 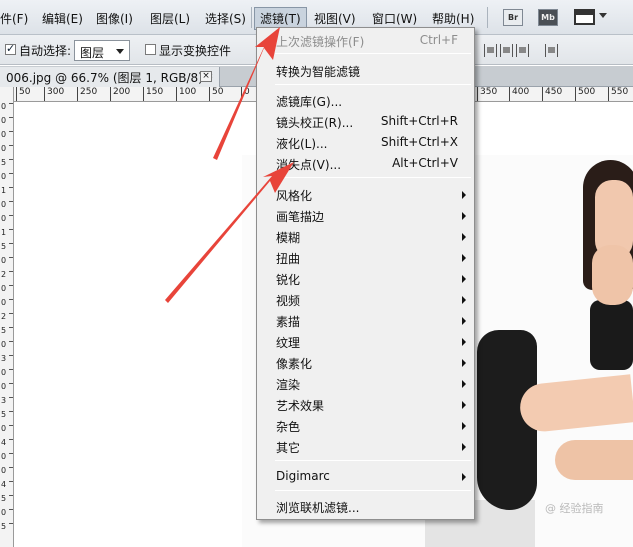 What do you see at coordinates (366, 446) in the screenshot?
I see `menu-item-other: 其它` at bounding box center [366, 446].